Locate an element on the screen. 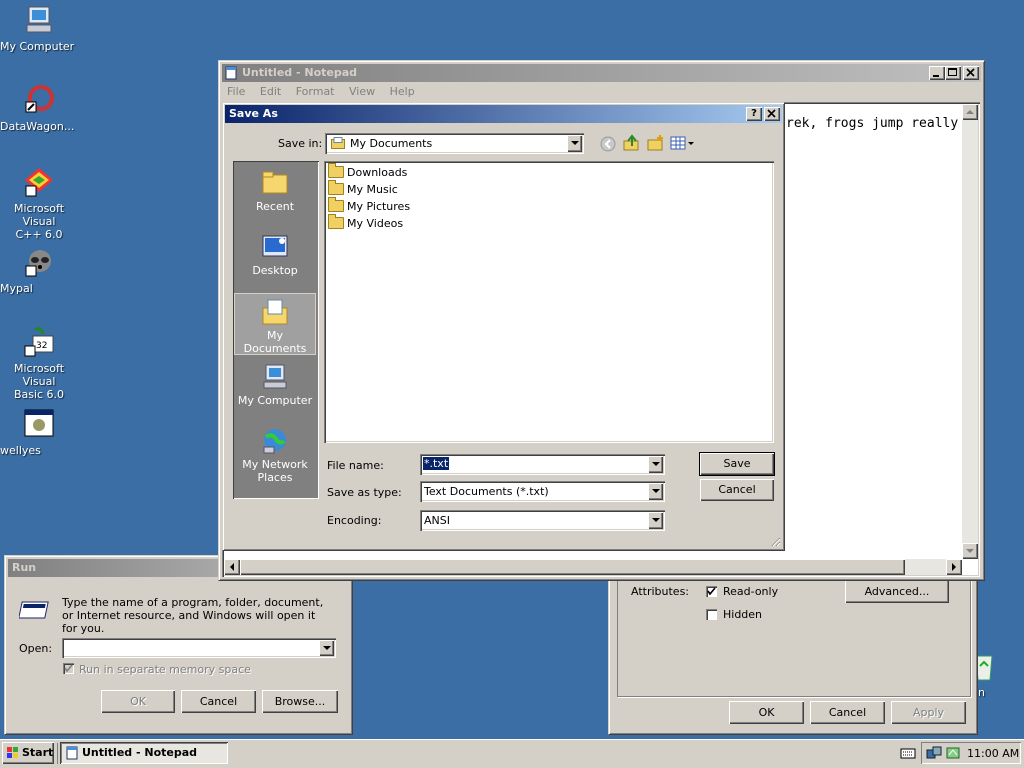 This screenshot has width=1024, height=768. cancel-button: Cancel is located at coordinates (737, 490).